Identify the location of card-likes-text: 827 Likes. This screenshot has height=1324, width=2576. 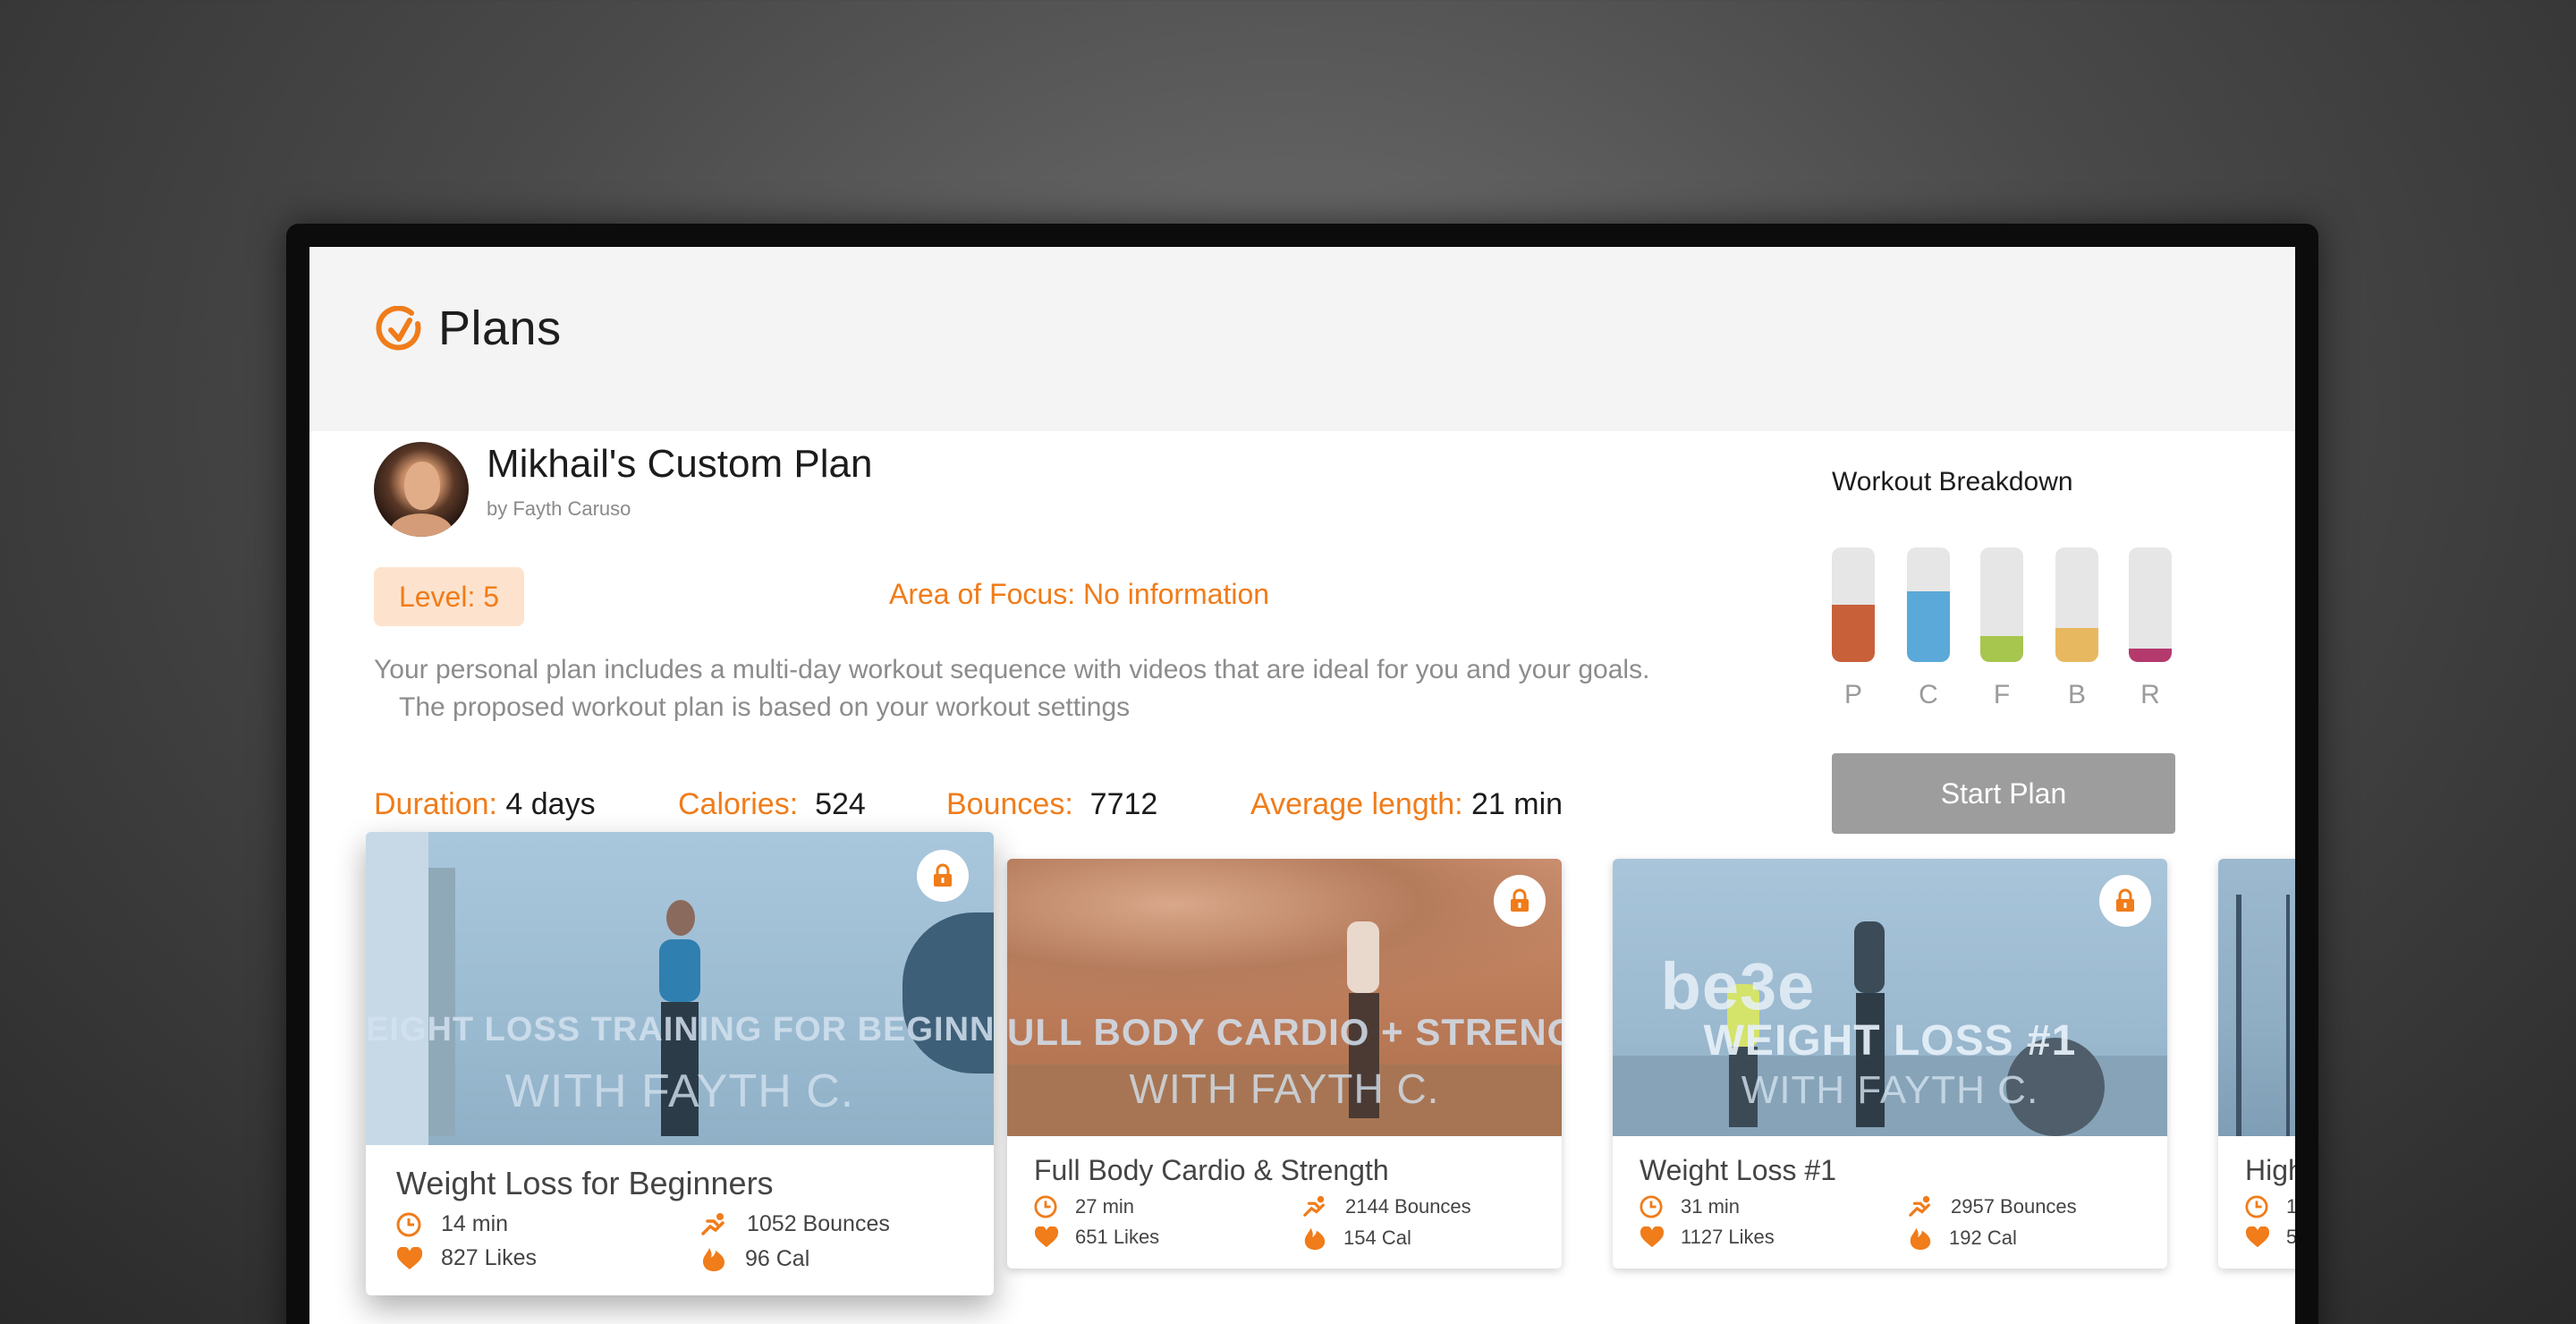
(489, 1257).